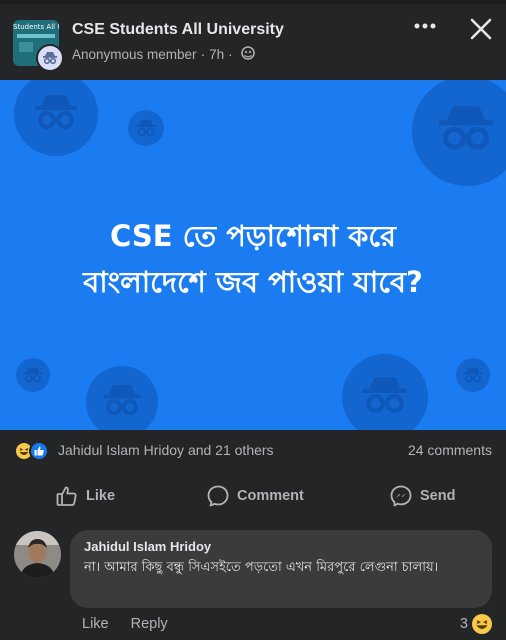  I want to click on post-meta: Anonymous member · 7h ·, so click(163, 54).